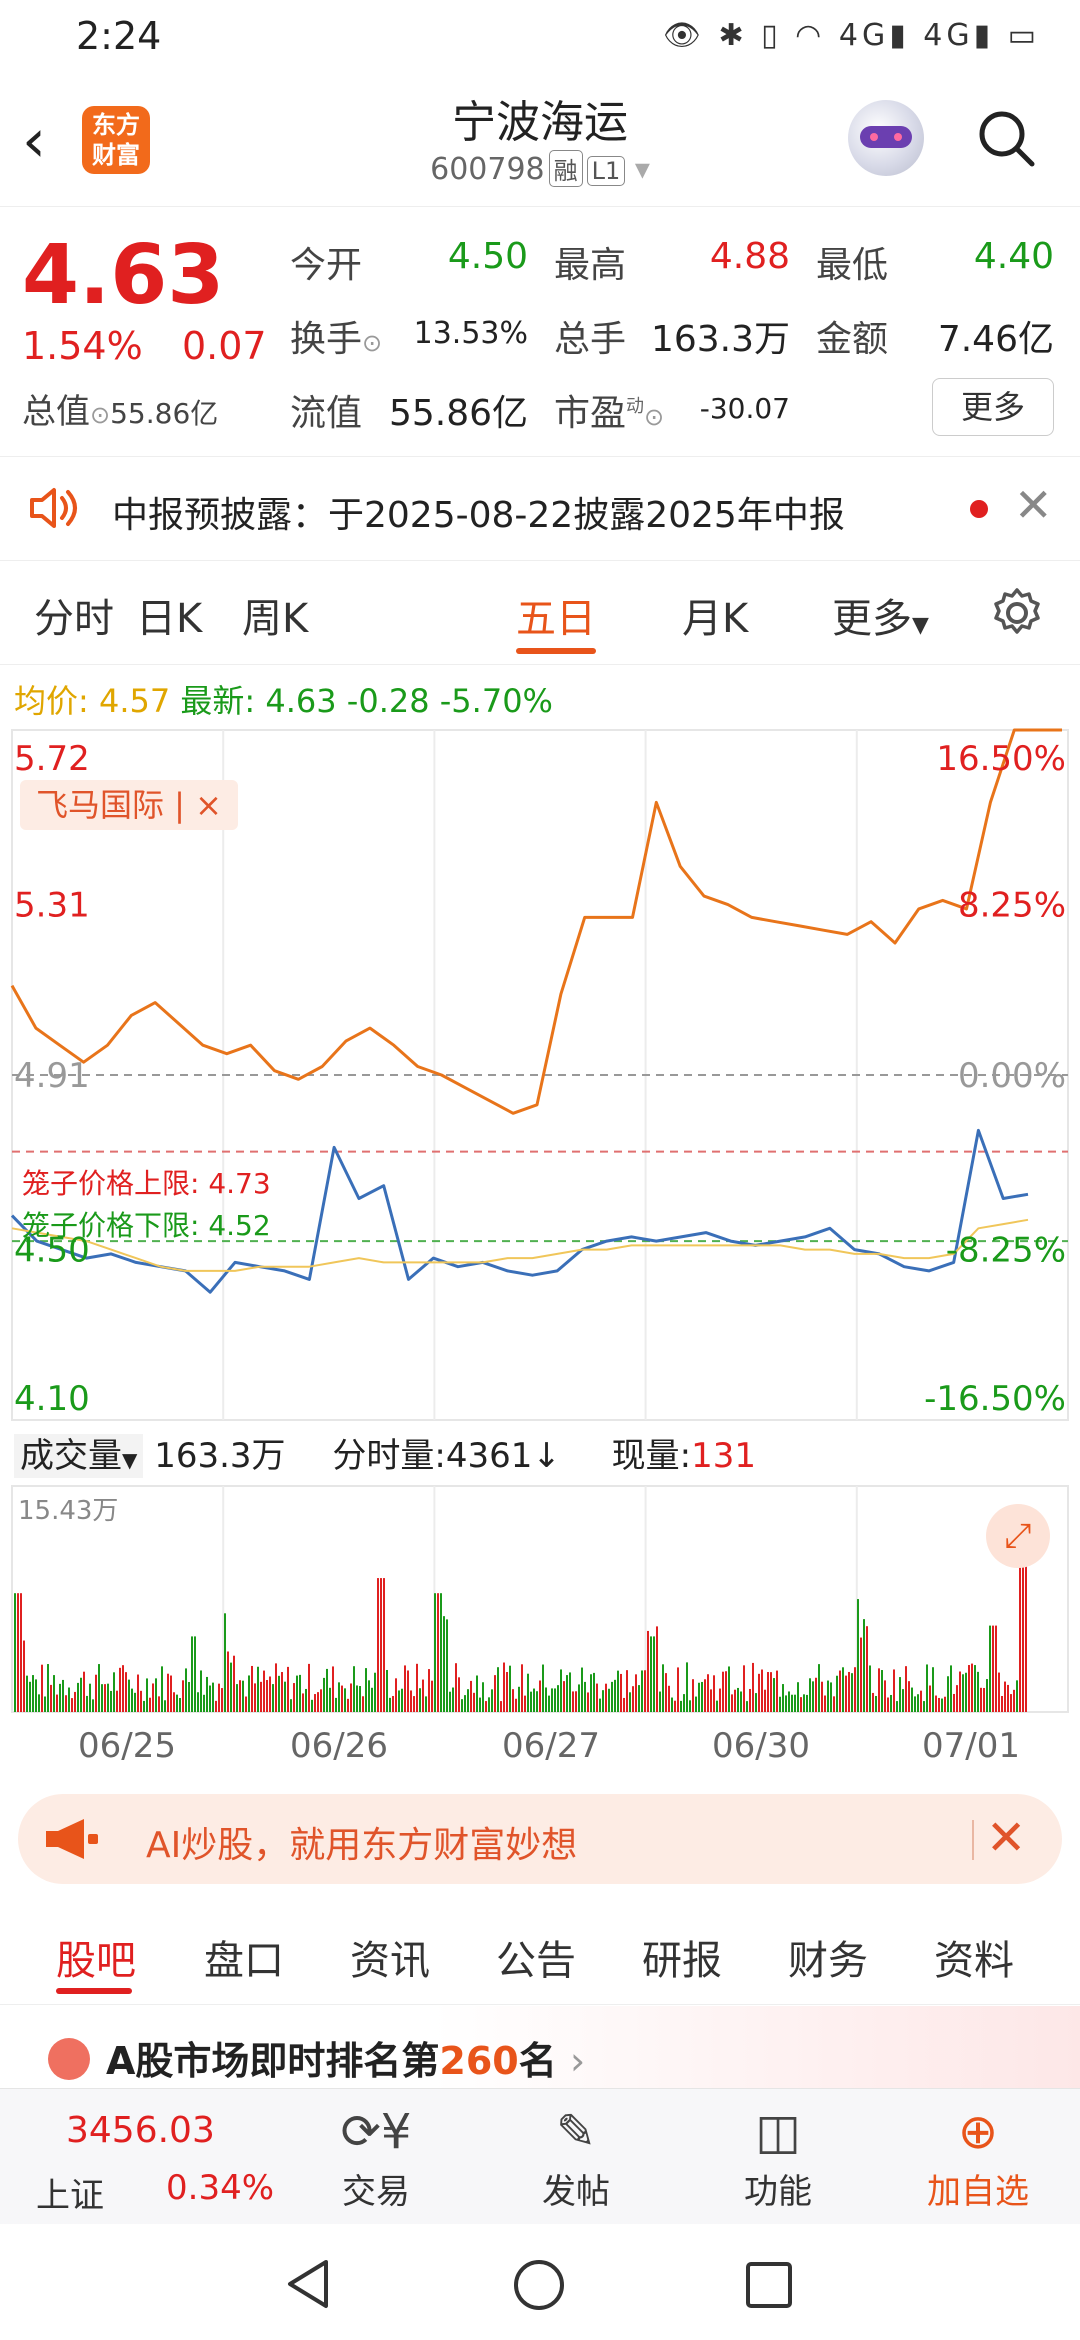  I want to click on tab-guba: 股吧, so click(96, 1957).